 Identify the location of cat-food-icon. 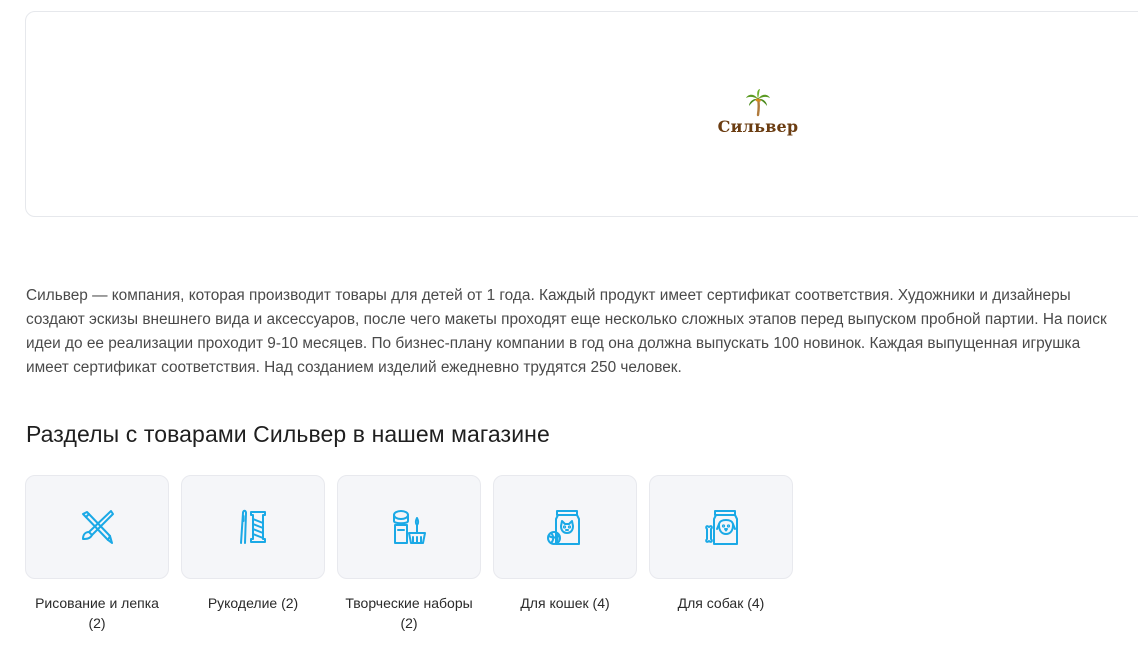
(565, 527).